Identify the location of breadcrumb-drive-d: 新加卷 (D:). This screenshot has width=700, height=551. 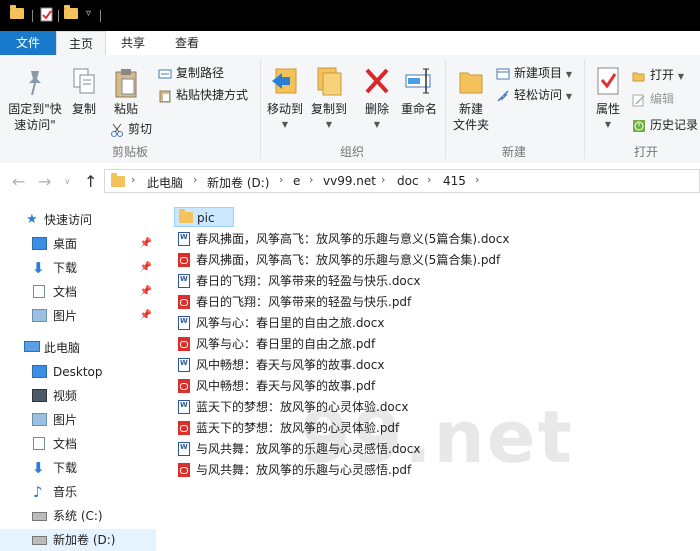
(238, 182).